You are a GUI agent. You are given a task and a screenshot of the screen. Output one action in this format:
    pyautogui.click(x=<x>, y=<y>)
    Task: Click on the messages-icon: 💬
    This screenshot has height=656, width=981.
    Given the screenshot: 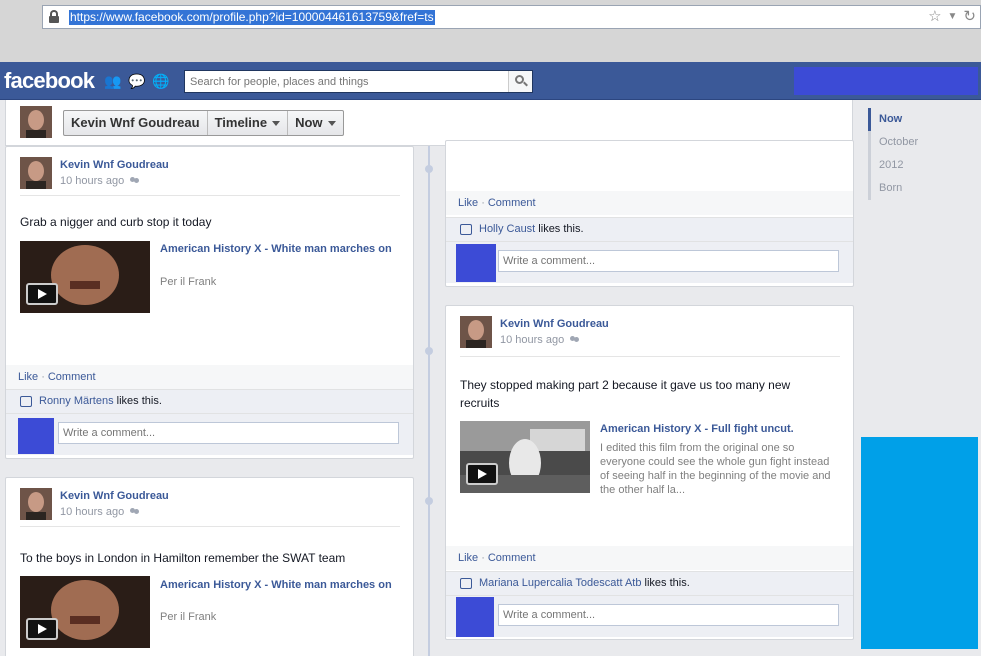 What is the action you would take?
    pyautogui.click(x=136, y=81)
    